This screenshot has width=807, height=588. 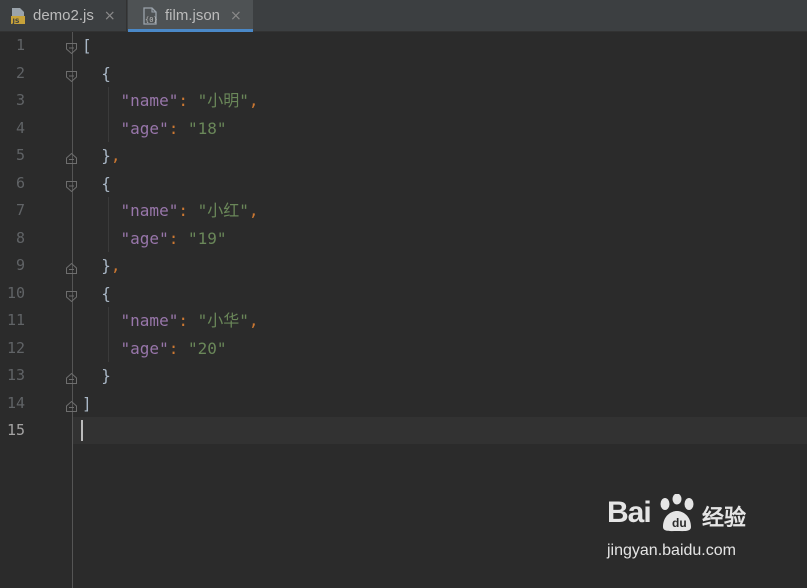 What do you see at coordinates (20, 127) in the screenshot?
I see `line-number: 4` at bounding box center [20, 127].